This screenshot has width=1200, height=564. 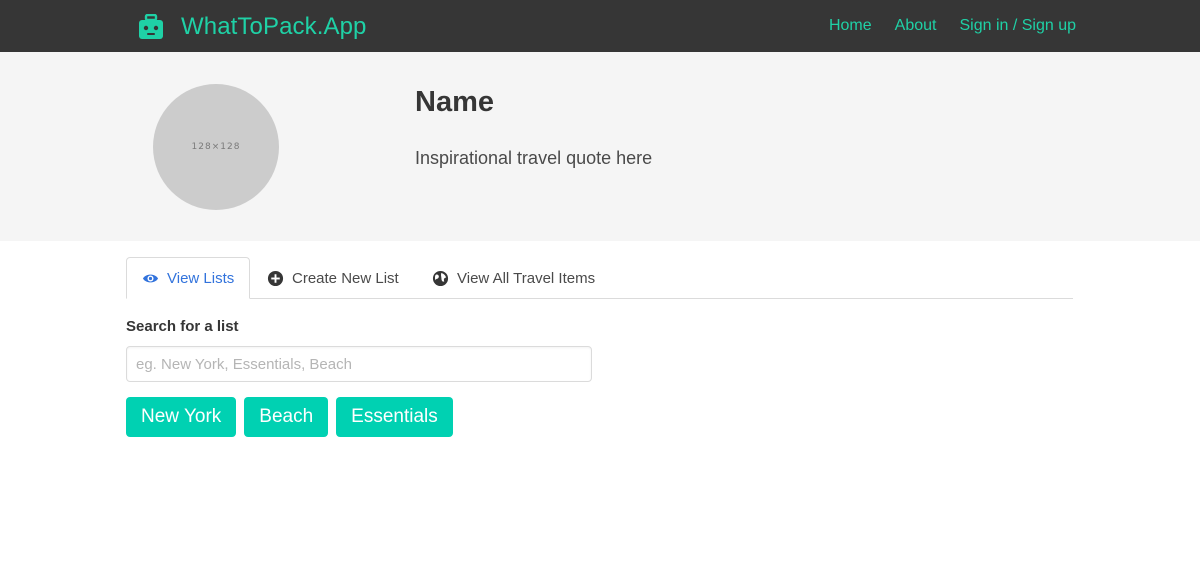 I want to click on brand-title: WhatToPack.App, so click(x=274, y=26).